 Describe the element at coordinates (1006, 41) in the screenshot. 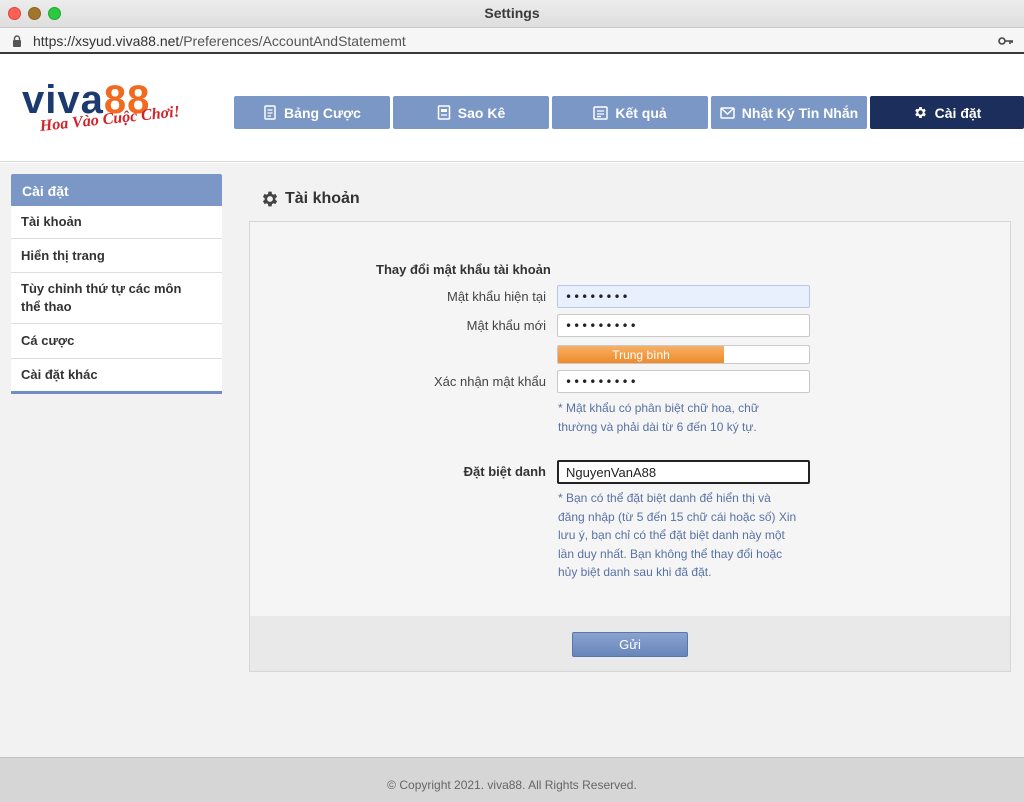

I see `key-icon` at that location.